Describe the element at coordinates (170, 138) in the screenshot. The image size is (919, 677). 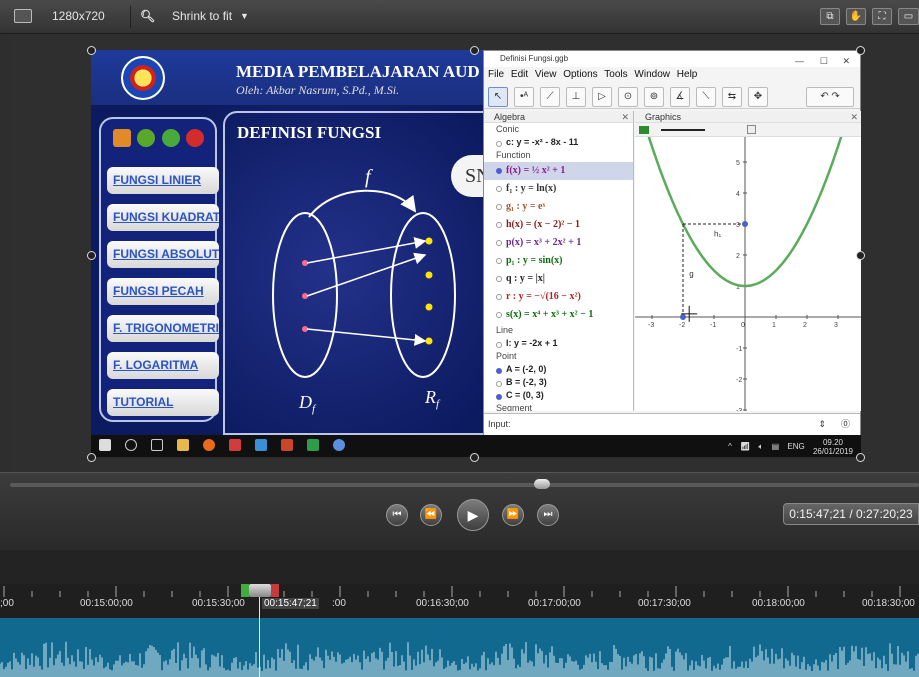
I see `forward-icon` at that location.